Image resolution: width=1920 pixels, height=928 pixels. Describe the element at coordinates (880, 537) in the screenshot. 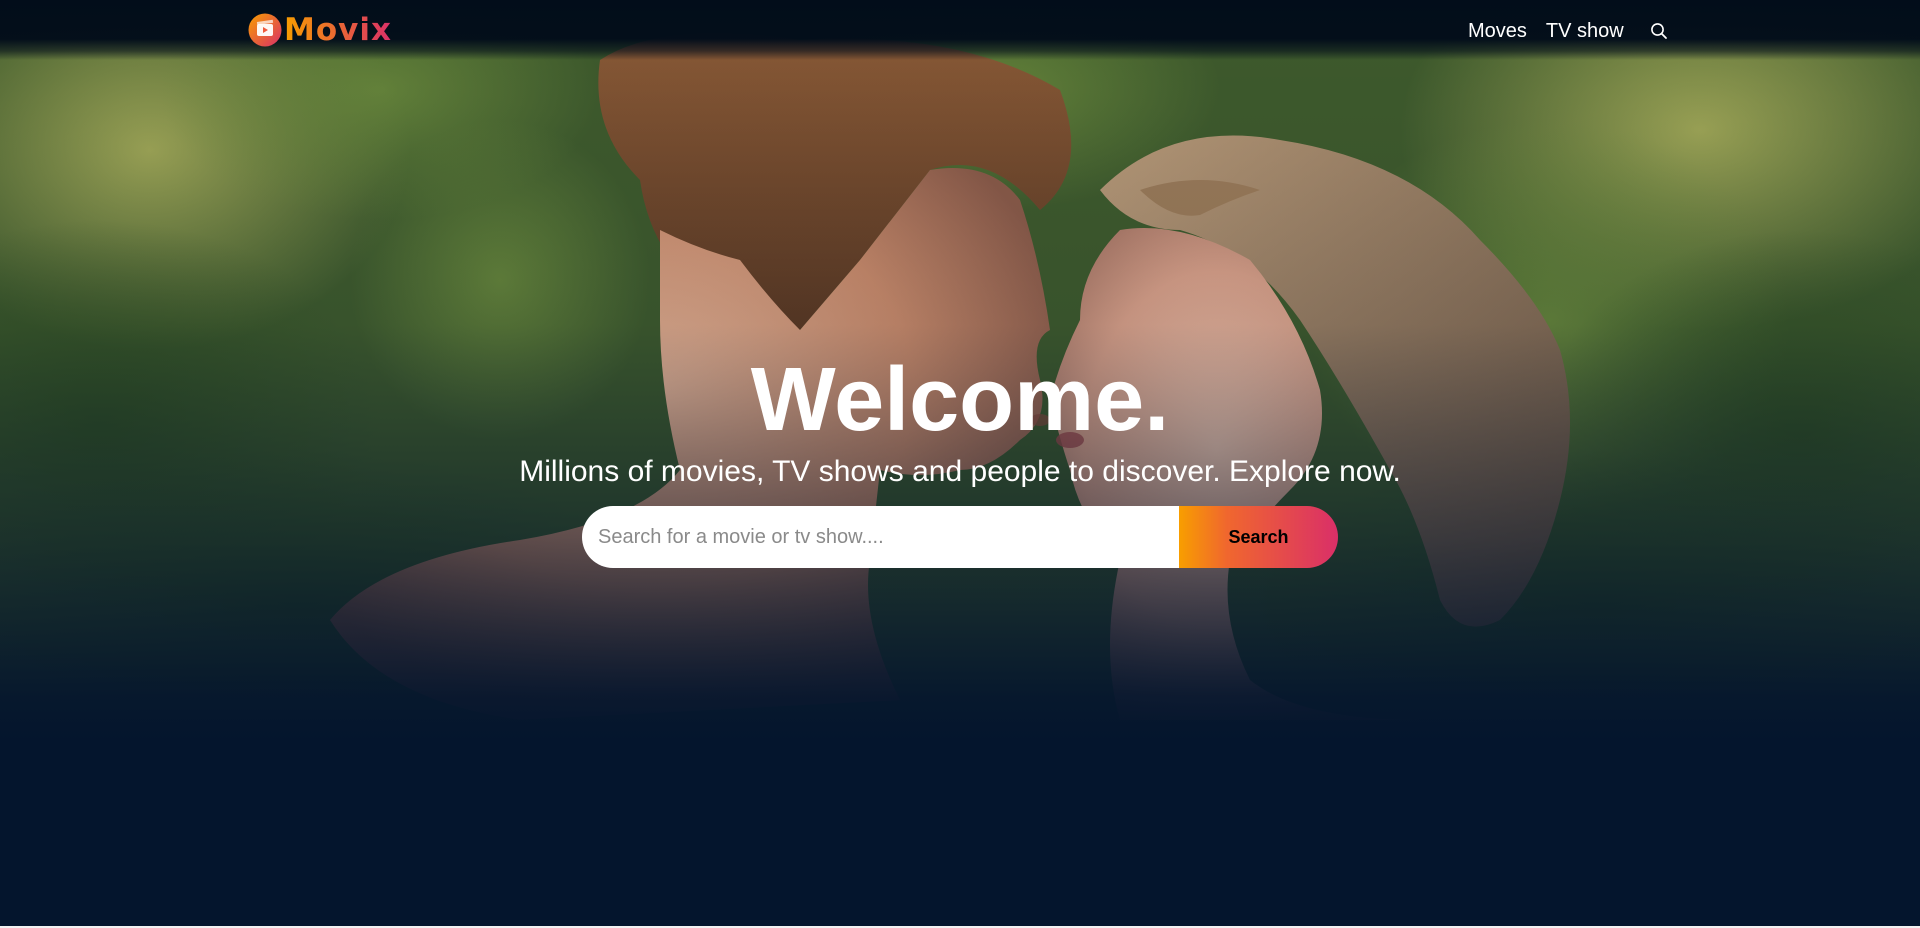

I see `search-input` at that location.